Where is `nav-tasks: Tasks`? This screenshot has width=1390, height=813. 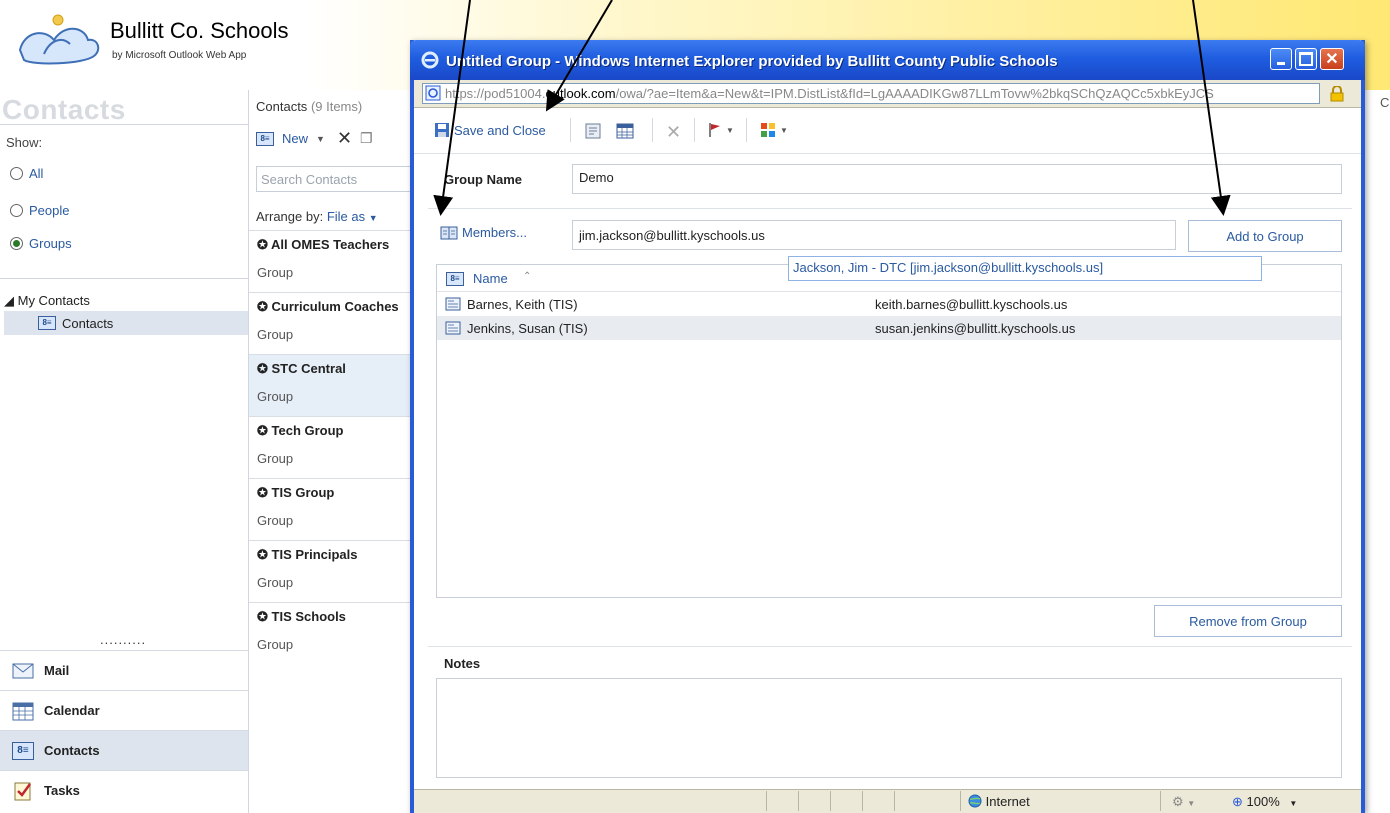 nav-tasks: Tasks is located at coordinates (124, 790).